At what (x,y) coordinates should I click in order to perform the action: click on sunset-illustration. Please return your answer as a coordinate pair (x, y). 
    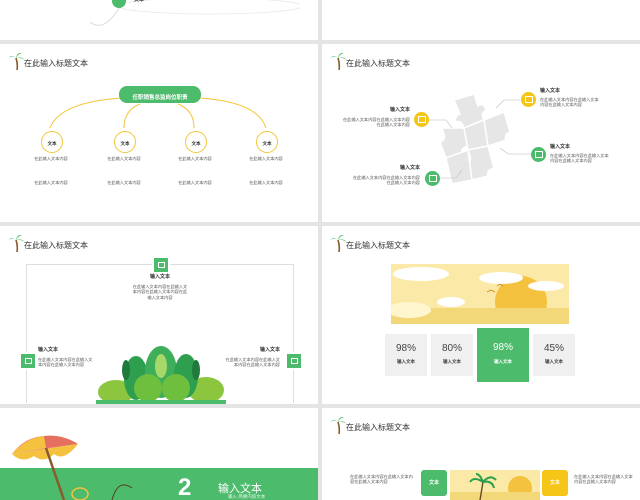
    Looking at the image, I should click on (480, 294).